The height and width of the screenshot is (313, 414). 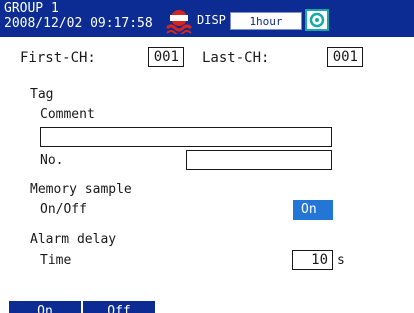 What do you see at coordinates (52, 160) in the screenshot?
I see `tag-no-label: No.` at bounding box center [52, 160].